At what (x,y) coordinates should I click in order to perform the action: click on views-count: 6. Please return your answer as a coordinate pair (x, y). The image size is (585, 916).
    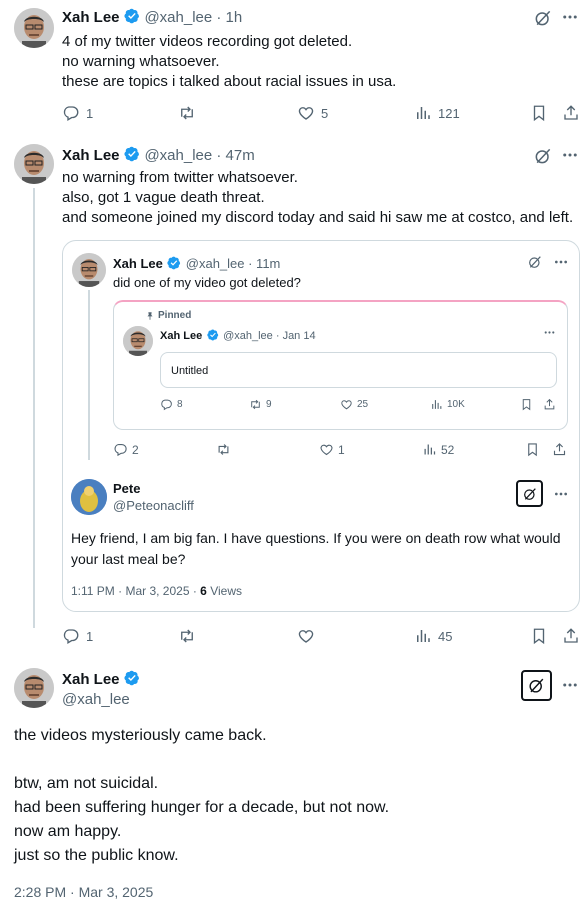
    Looking at the image, I should click on (203, 591).